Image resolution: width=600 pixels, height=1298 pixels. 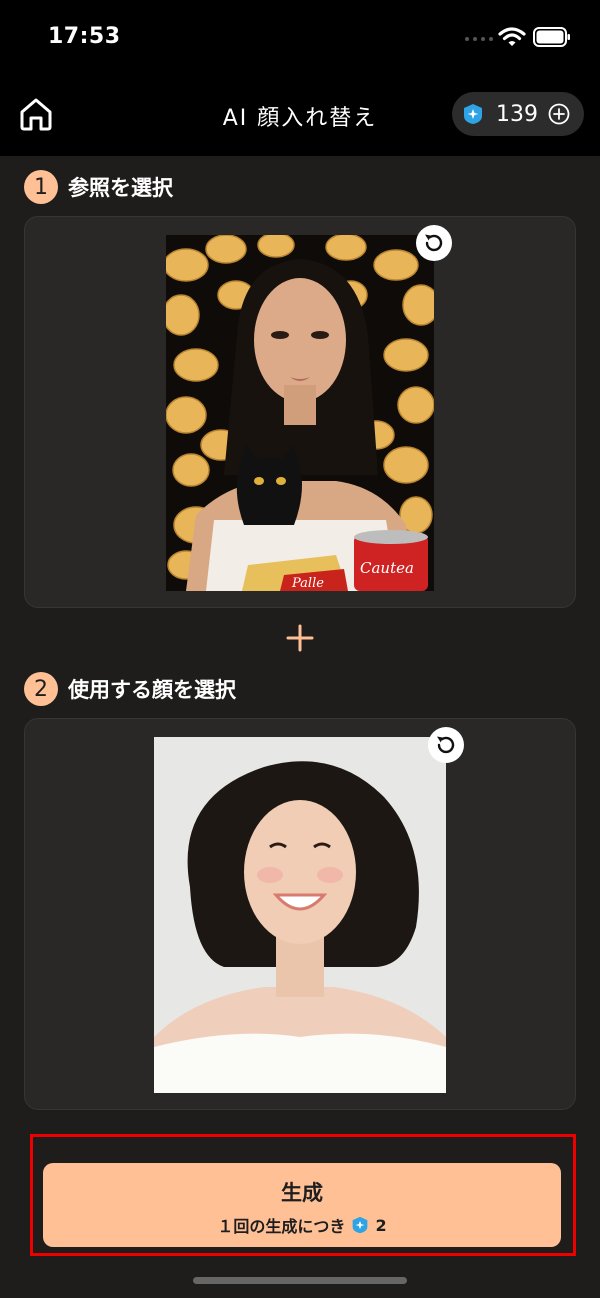 I want to click on app-header: AI 顔入れ替え 139, so click(x=300, y=113).